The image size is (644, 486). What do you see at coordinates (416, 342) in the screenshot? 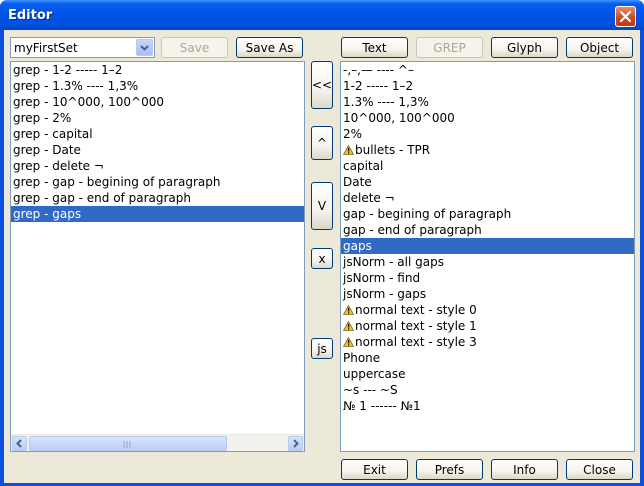
I see `list-item-label: normal text - style 3` at bounding box center [416, 342].